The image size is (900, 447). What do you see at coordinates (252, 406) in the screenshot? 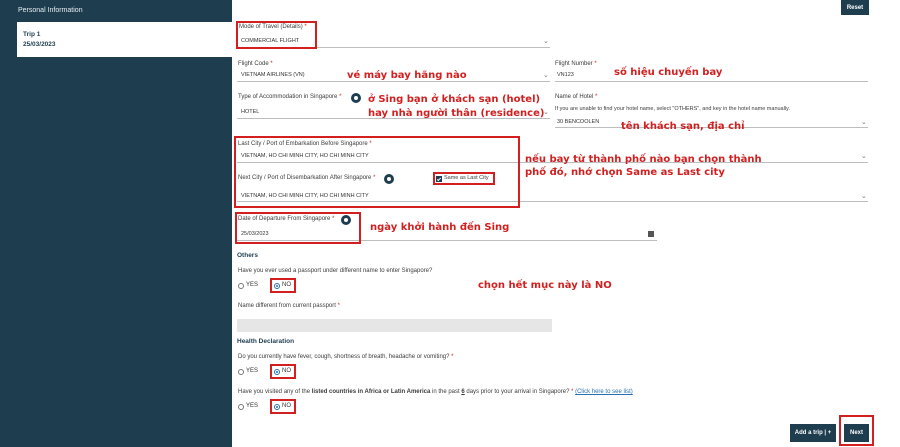
I see `visited-yes-label: YES` at bounding box center [252, 406].